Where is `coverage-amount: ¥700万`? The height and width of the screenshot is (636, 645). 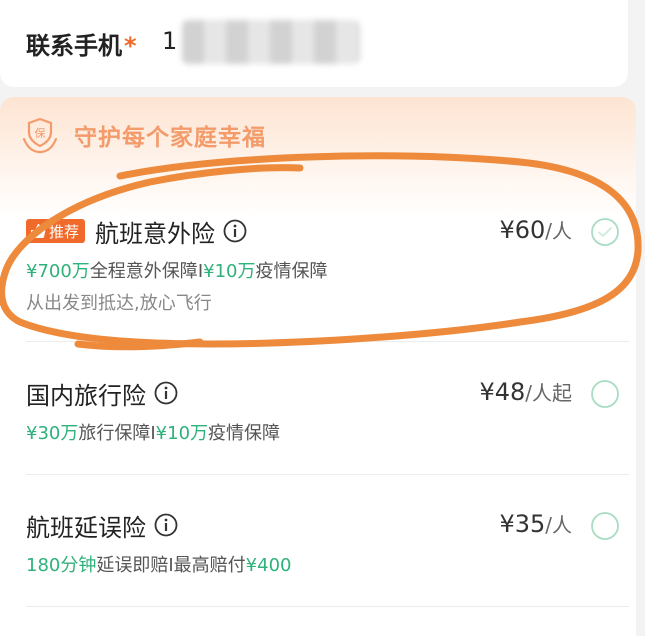
coverage-amount: ¥700万 is located at coordinates (58, 271).